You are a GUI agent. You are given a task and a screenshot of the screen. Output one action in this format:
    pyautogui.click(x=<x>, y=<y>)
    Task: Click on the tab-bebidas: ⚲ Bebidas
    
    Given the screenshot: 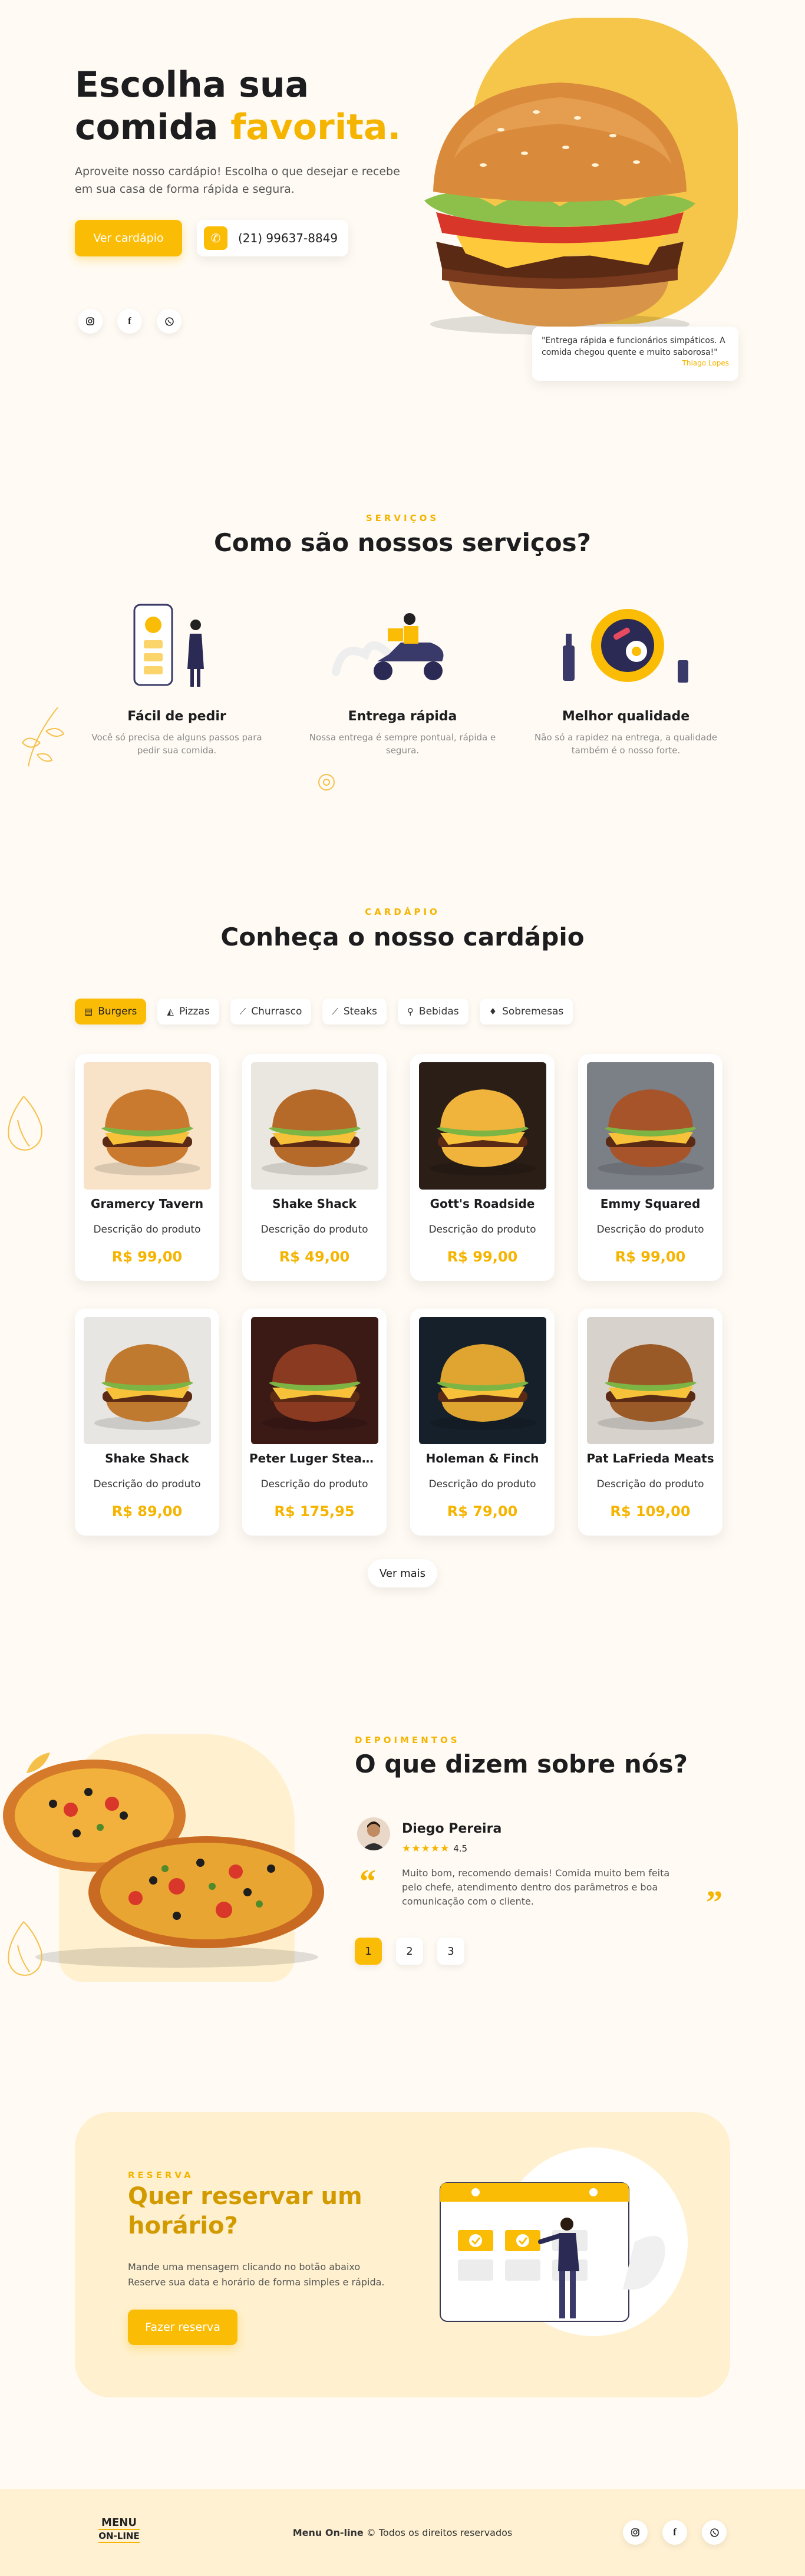 What is the action you would take?
    pyautogui.click(x=433, y=1012)
    